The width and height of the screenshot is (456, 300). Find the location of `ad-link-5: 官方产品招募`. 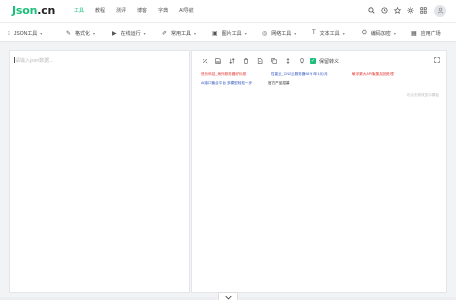

ad-link-5: 官方产品招募 is located at coordinates (279, 83).